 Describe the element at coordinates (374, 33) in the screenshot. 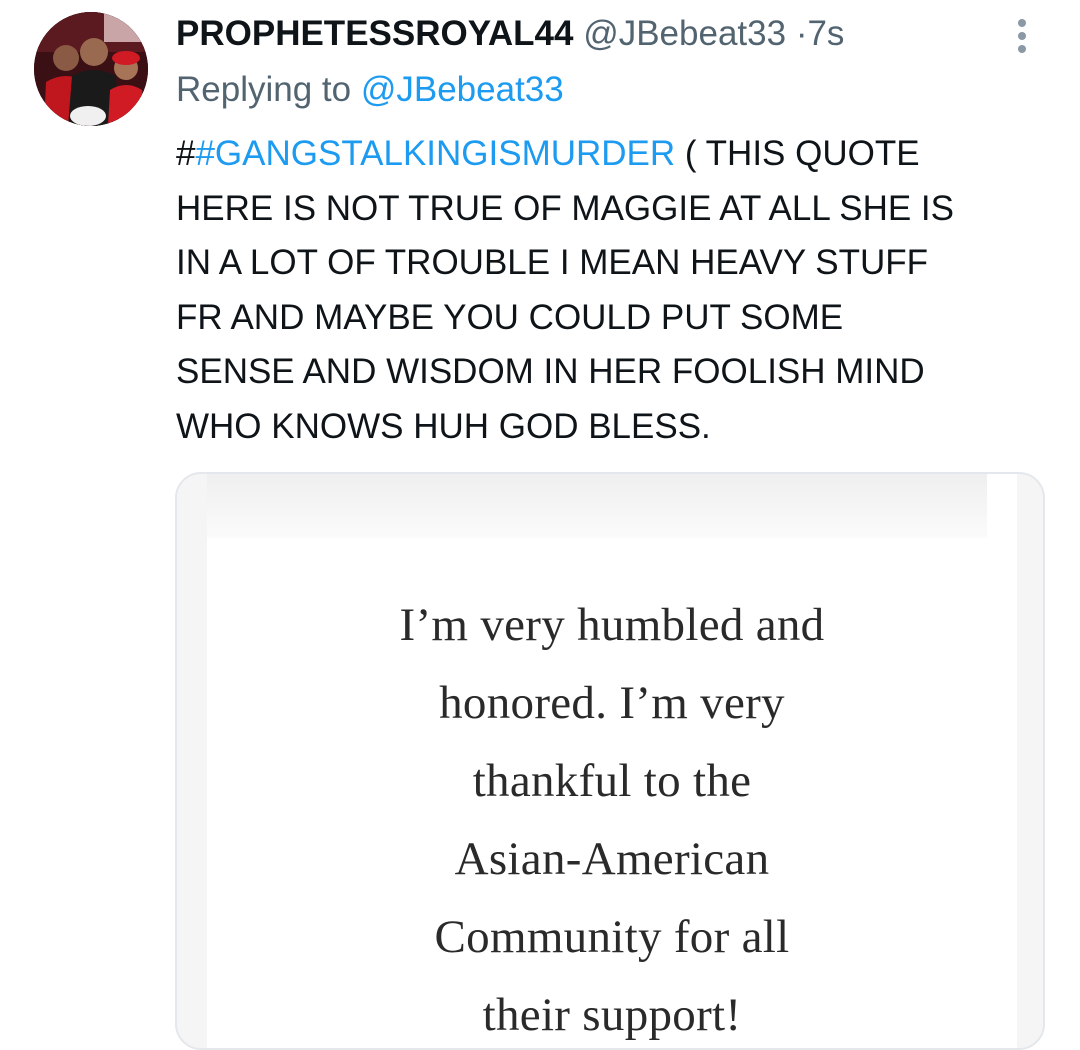

I see `display-name: PROPHETESSROYAL44` at that location.